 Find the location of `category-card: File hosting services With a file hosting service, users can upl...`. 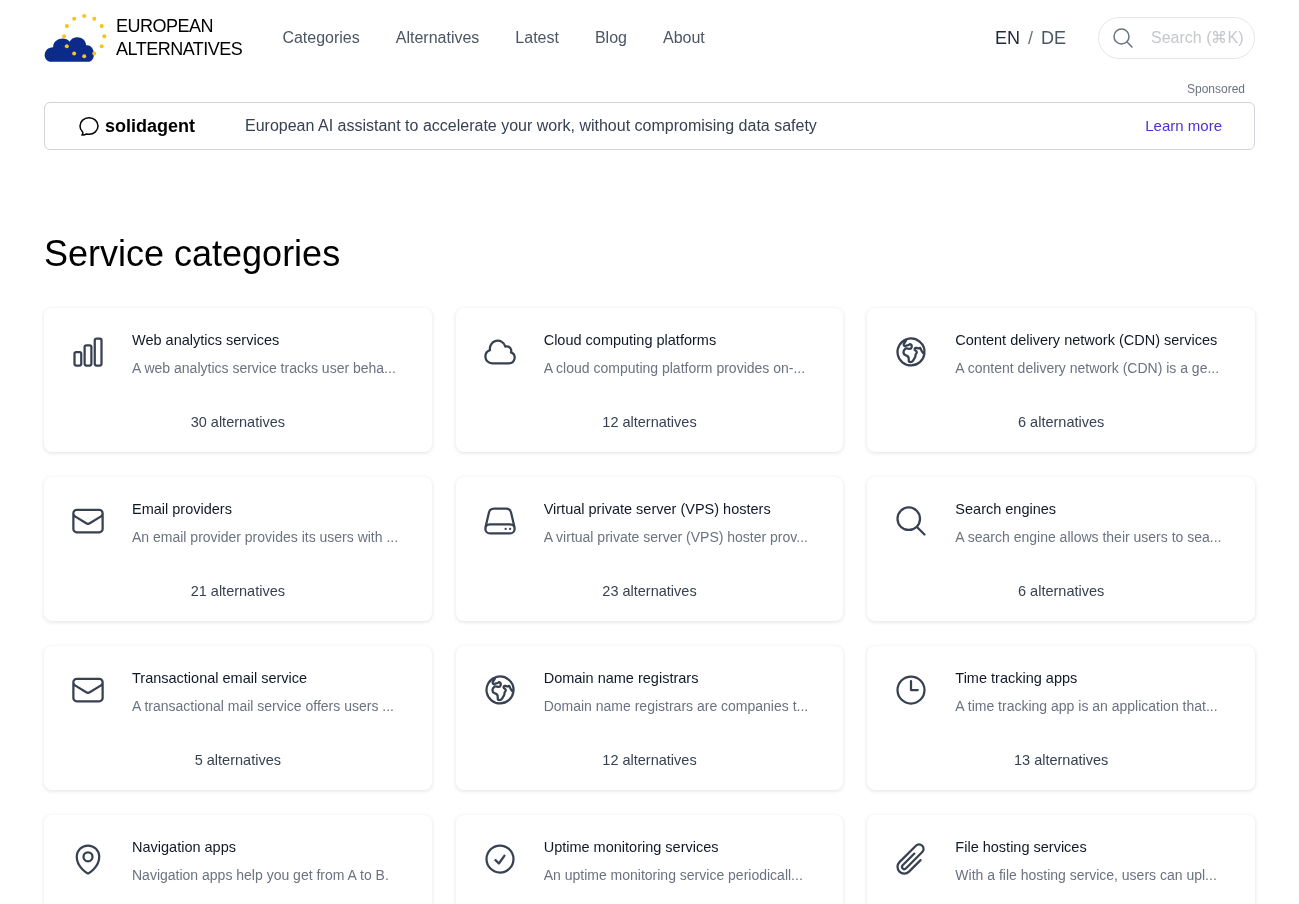

category-card: File hosting services With a file hosting service, users can upl... is located at coordinates (1061, 859).